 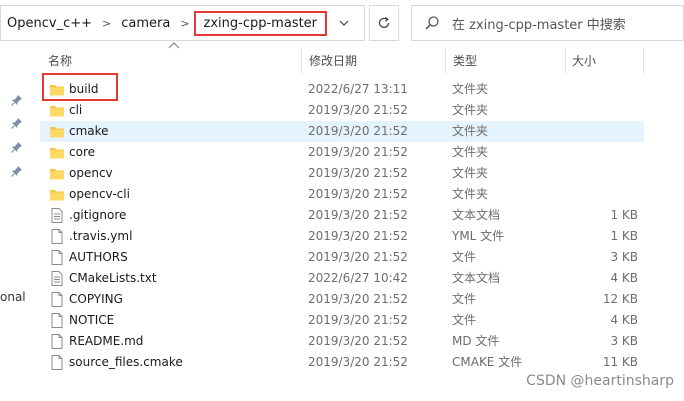 What do you see at coordinates (101, 236) in the screenshot?
I see `file-name: .travis.yml` at bounding box center [101, 236].